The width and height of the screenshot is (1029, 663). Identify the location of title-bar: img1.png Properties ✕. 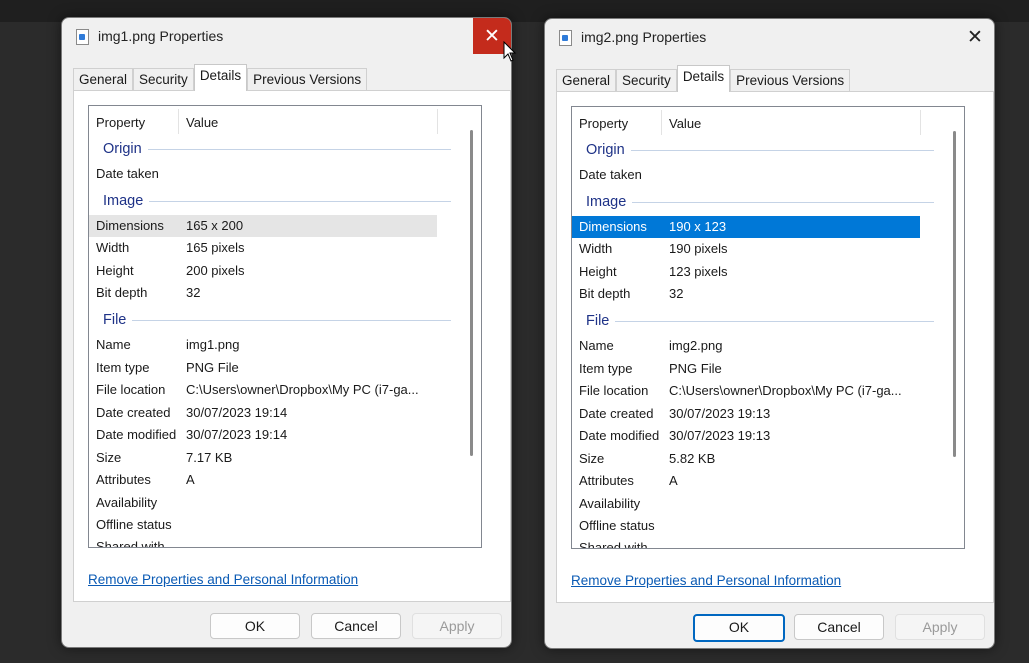
(286, 36).